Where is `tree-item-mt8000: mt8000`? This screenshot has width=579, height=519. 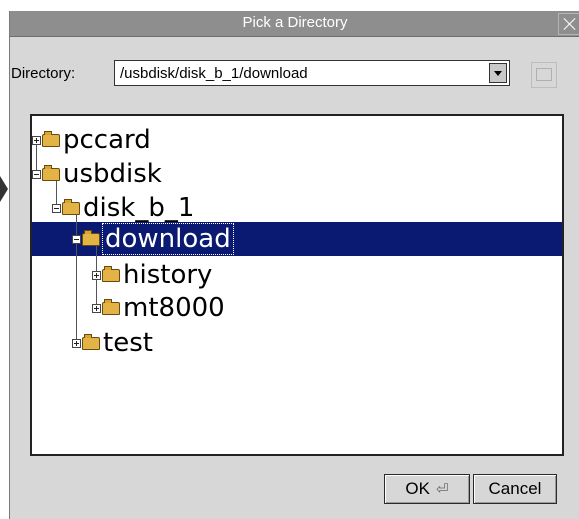
tree-item-mt8000: mt8000 is located at coordinates (158, 308).